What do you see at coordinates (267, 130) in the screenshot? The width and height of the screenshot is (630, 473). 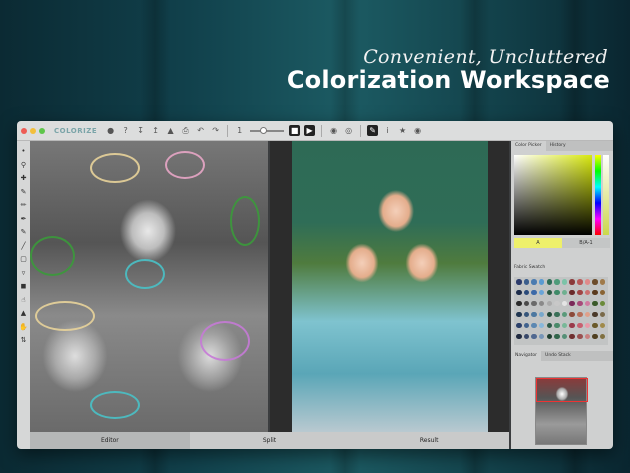 I see `zoom-slider` at bounding box center [267, 130].